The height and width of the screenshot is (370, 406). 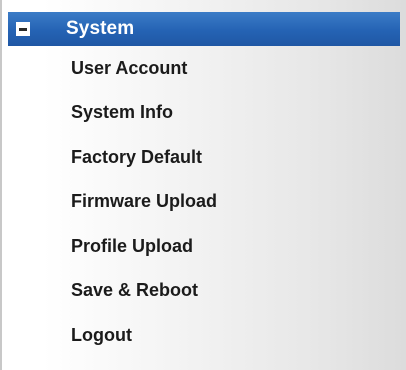 I want to click on menu-item-logout: Logout, so click(x=204, y=335).